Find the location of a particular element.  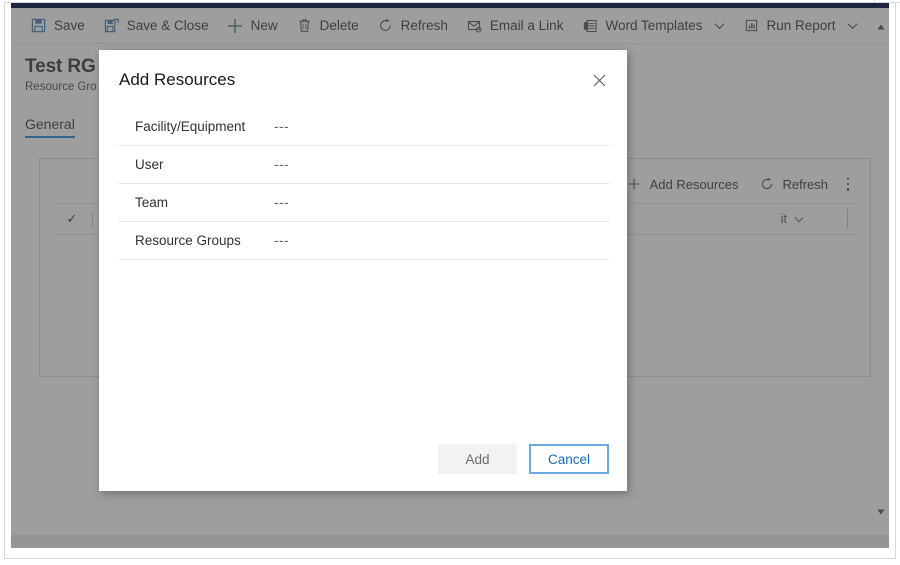

field-label-team: Team is located at coordinates (152, 202).